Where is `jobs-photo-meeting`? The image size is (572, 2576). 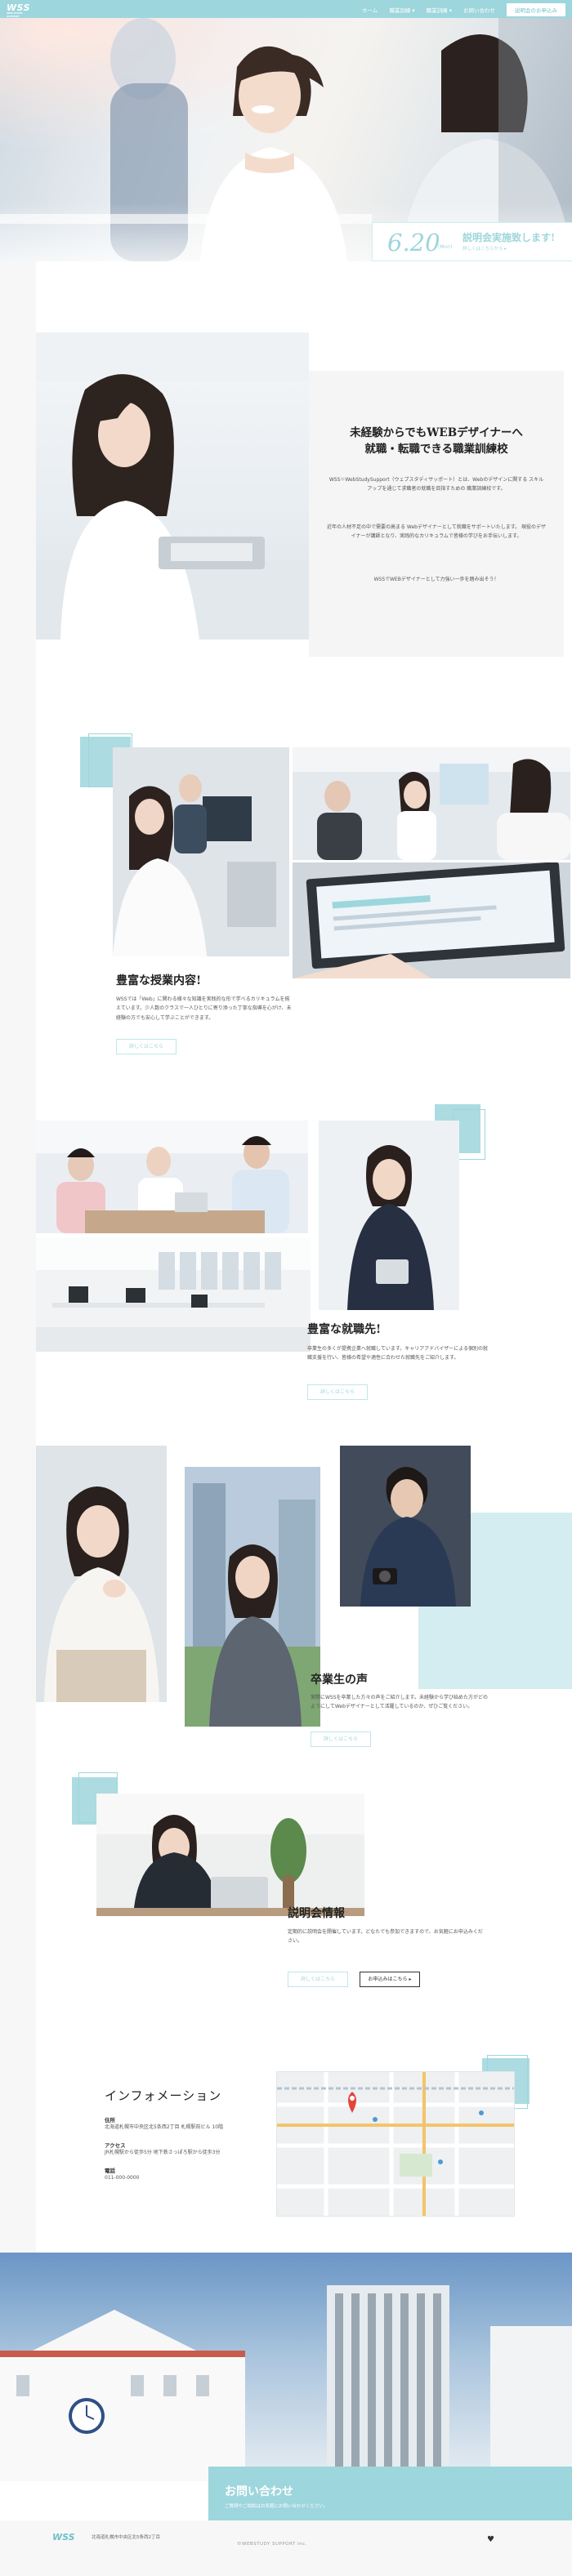
jobs-photo-meeting is located at coordinates (172, 1177).